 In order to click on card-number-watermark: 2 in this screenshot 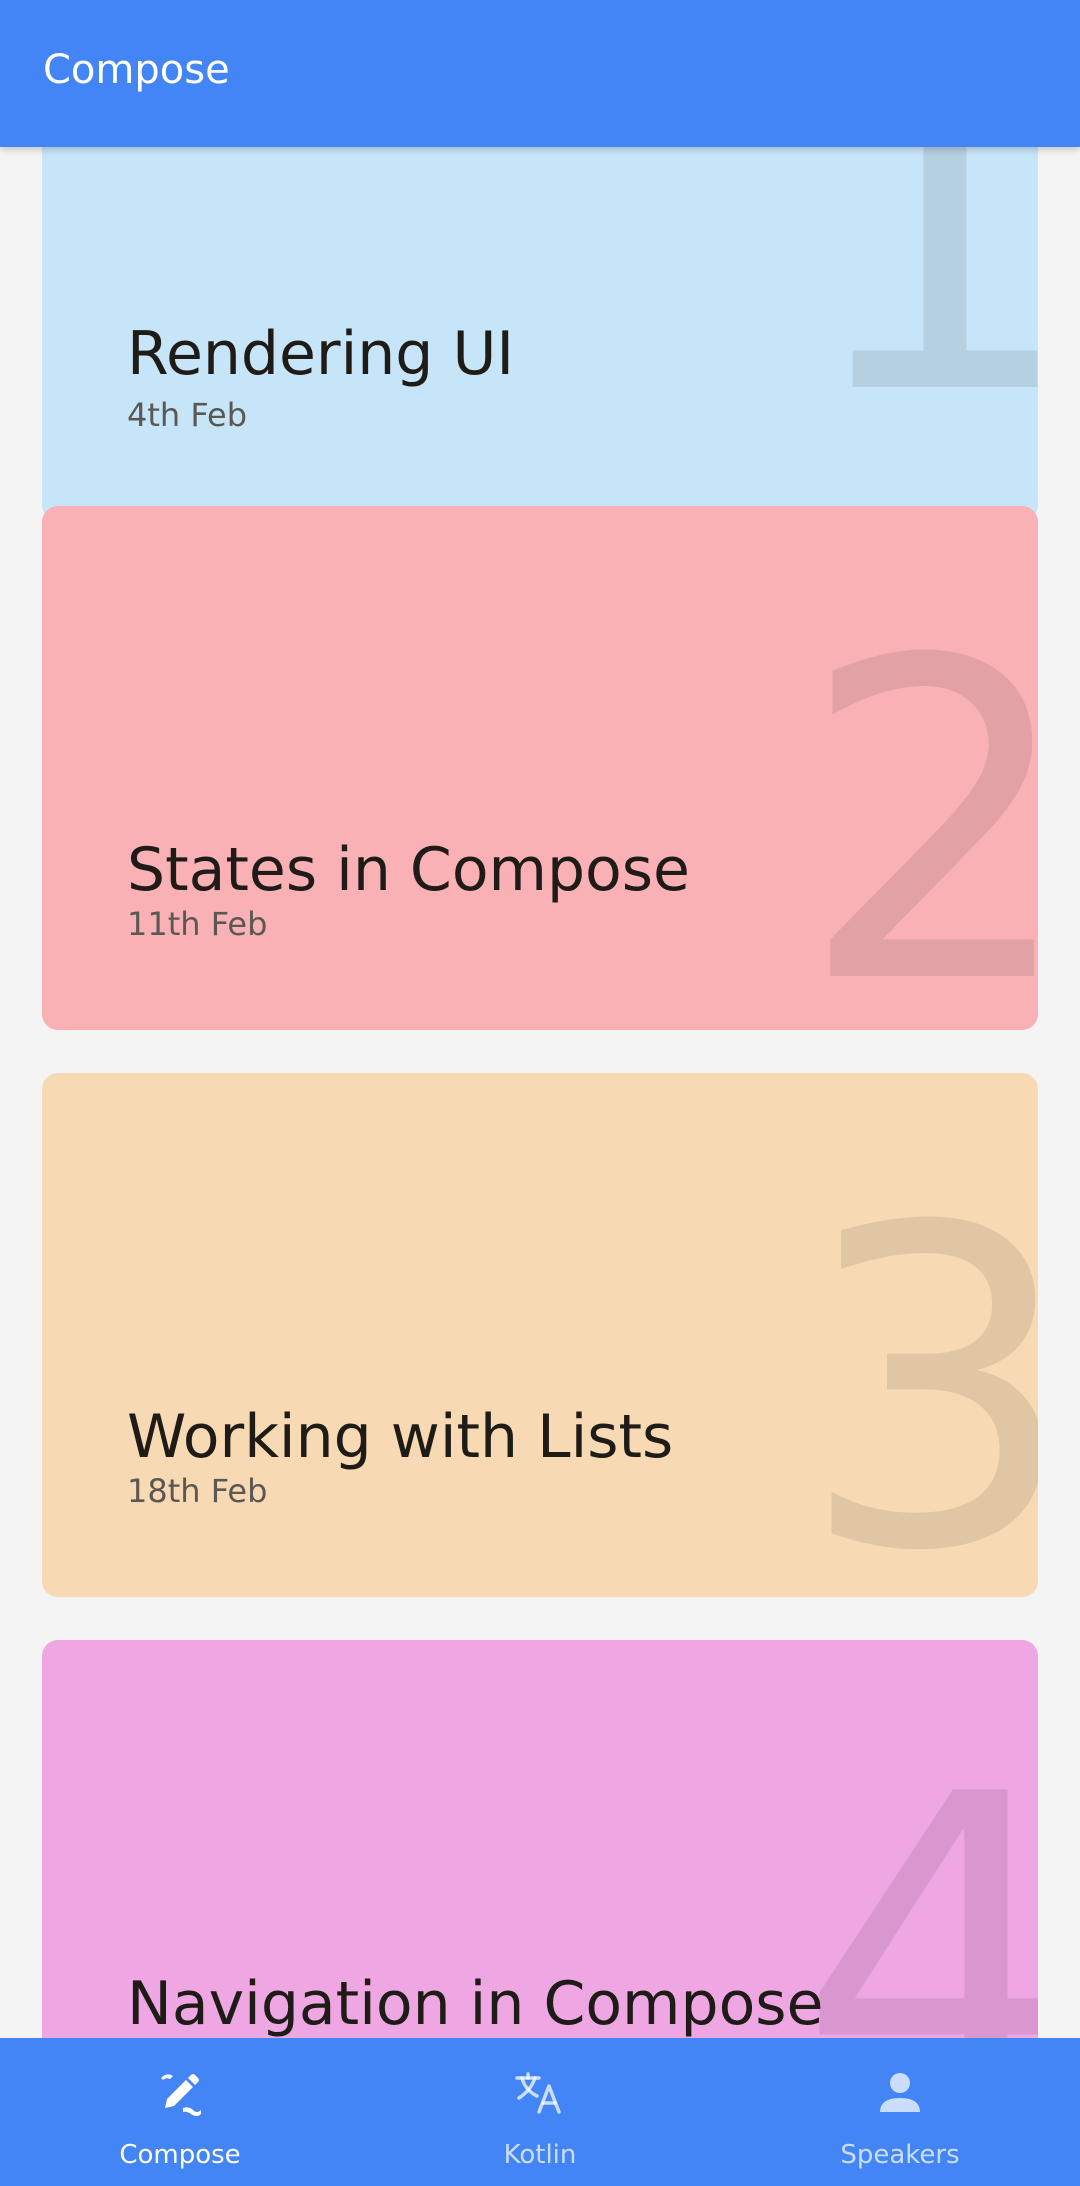, I will do `click(918, 799)`.